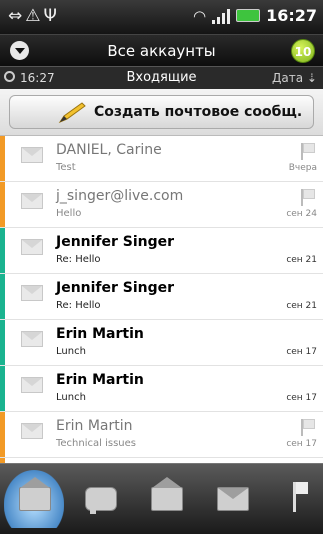 This screenshot has width=323, height=534. I want to click on account-header: Все аккаунты 10, so click(161, 50).